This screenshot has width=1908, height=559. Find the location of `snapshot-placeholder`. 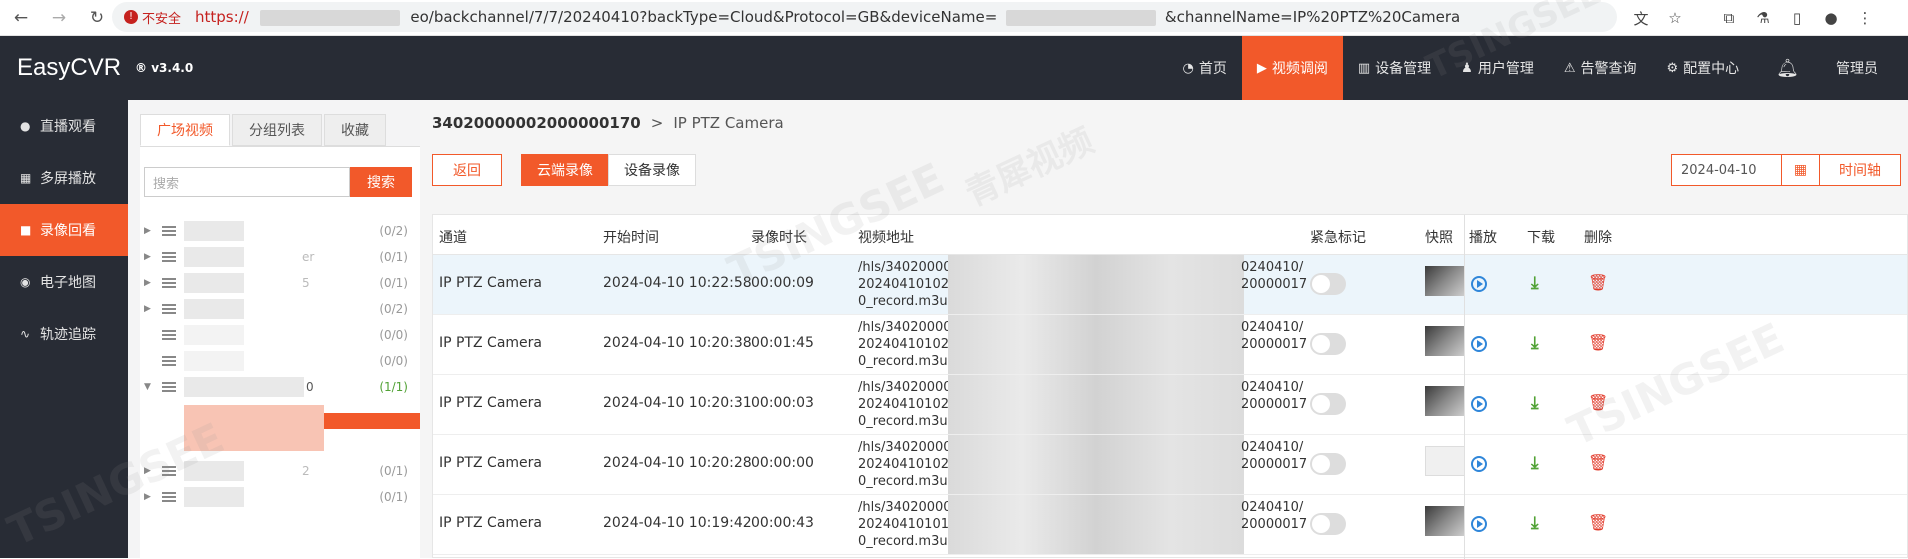

snapshot-placeholder is located at coordinates (1445, 461).